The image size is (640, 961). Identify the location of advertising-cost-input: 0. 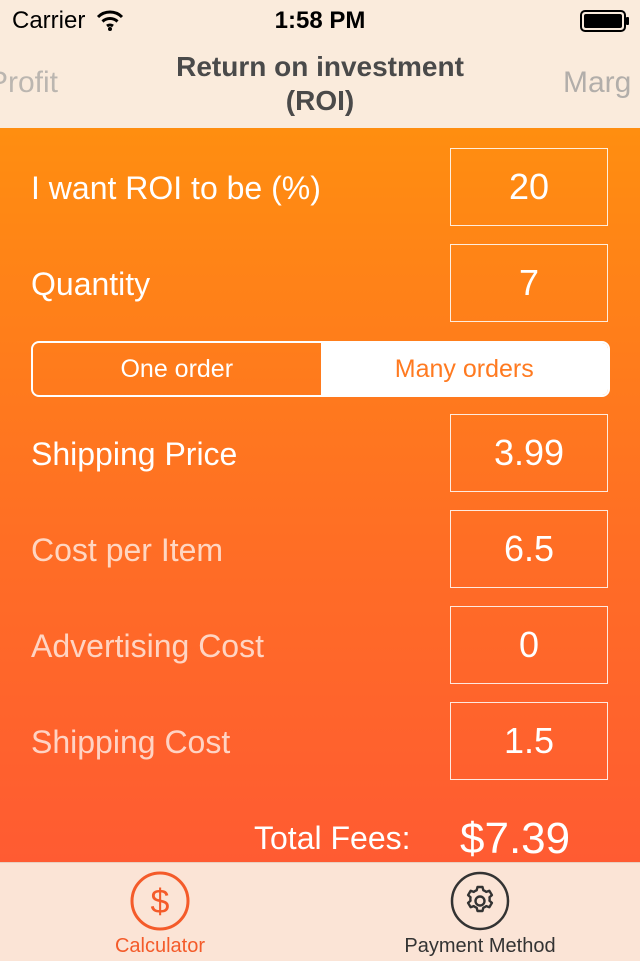
(529, 645).